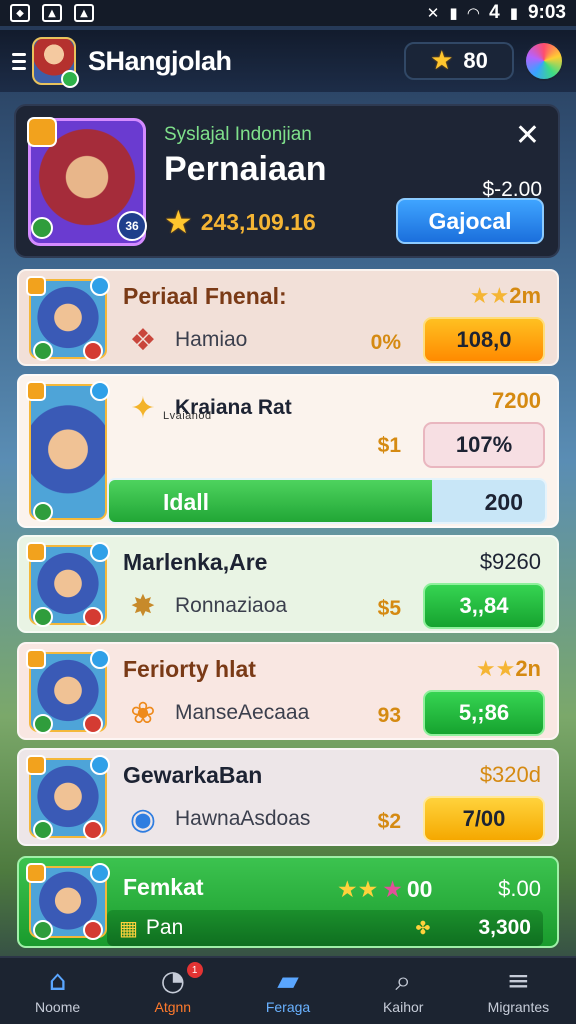 Image resolution: width=576 pixels, height=1024 pixels. What do you see at coordinates (470, 221) in the screenshot?
I see `featured-action-button: Gajocal` at bounding box center [470, 221].